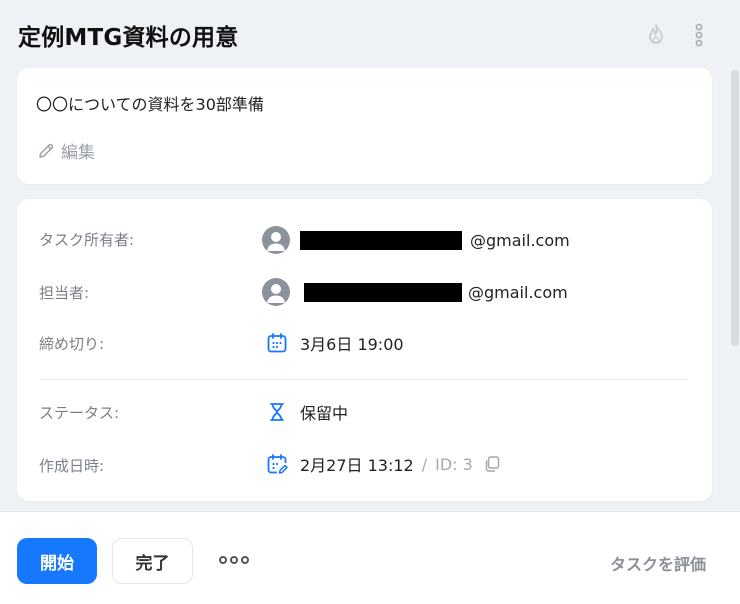  Describe the element at coordinates (46, 150) in the screenshot. I see `pencil-icon` at that location.